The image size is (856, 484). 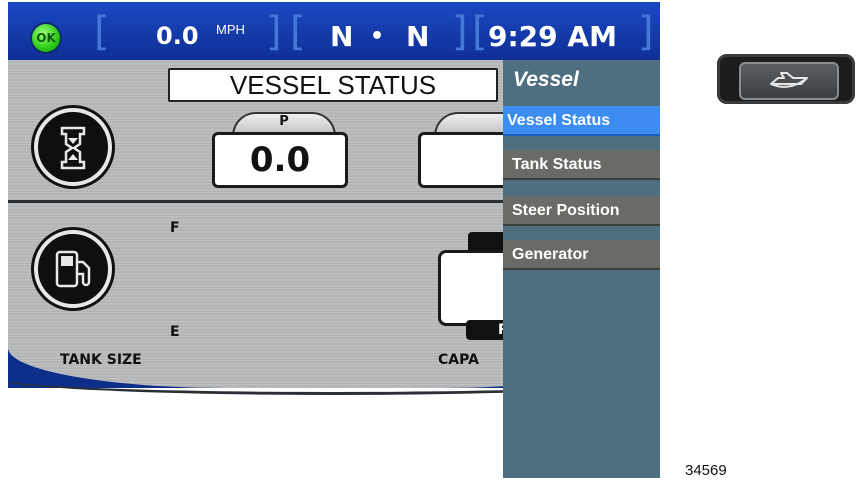 I want to click on bracket-right-1: ], so click(x=274, y=32).